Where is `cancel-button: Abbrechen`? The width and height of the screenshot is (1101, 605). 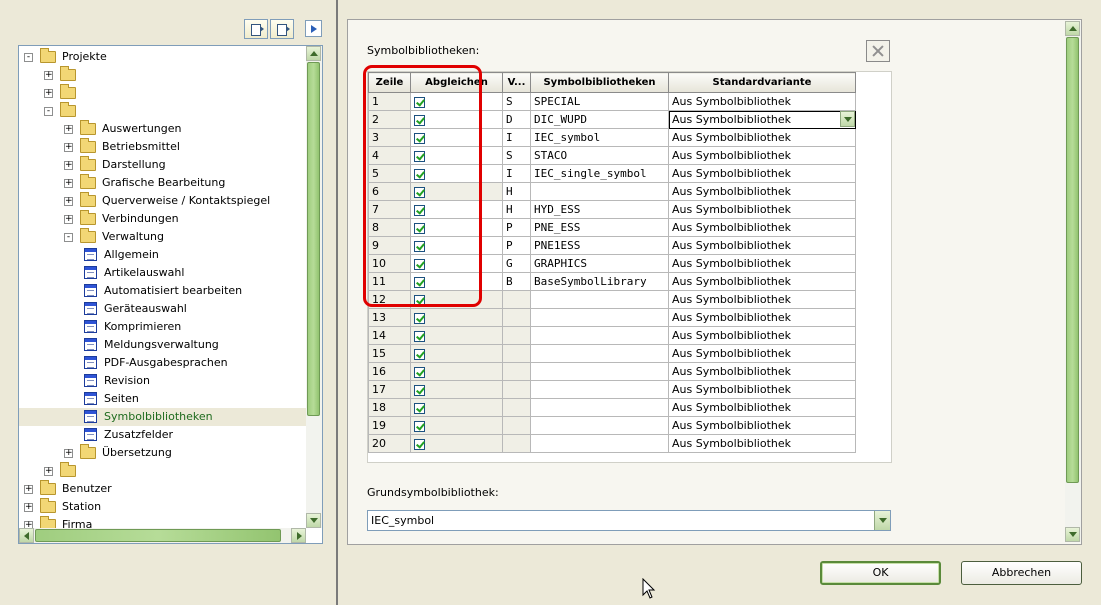
cancel-button: Abbrechen is located at coordinates (1021, 573).